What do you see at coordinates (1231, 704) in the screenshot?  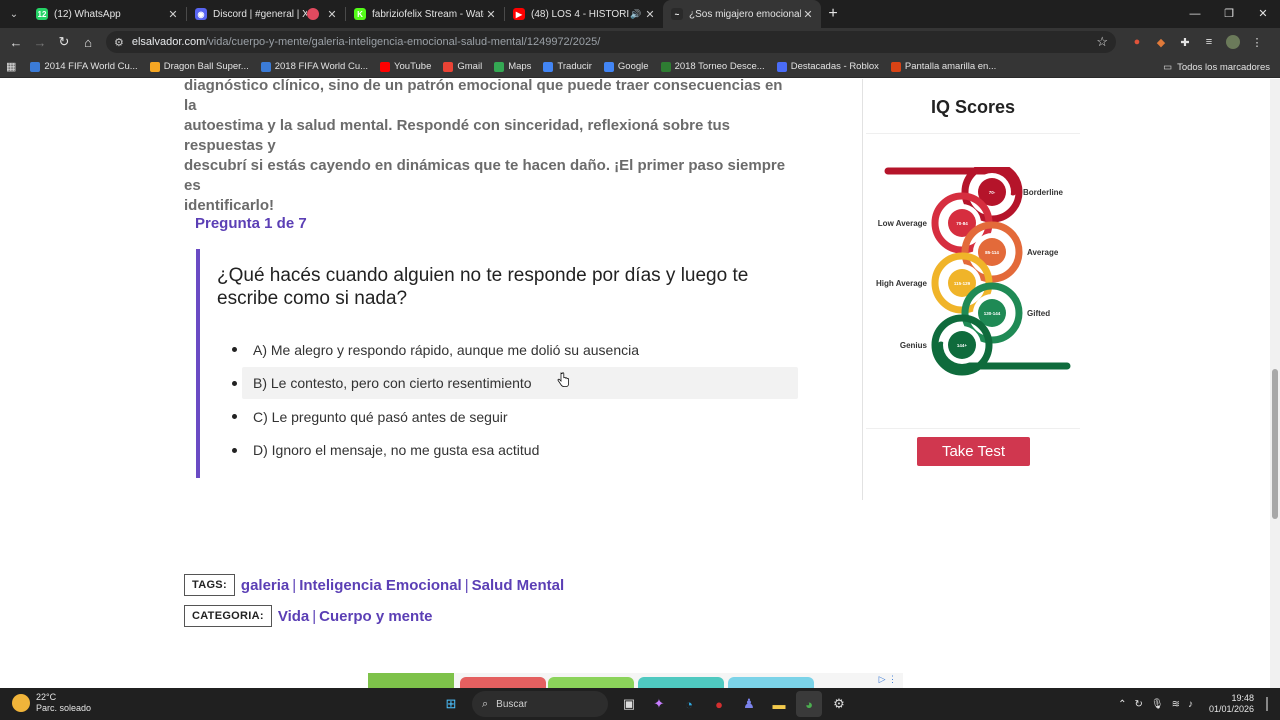 I see `clock: 19:48 01/01/2026` at bounding box center [1231, 704].